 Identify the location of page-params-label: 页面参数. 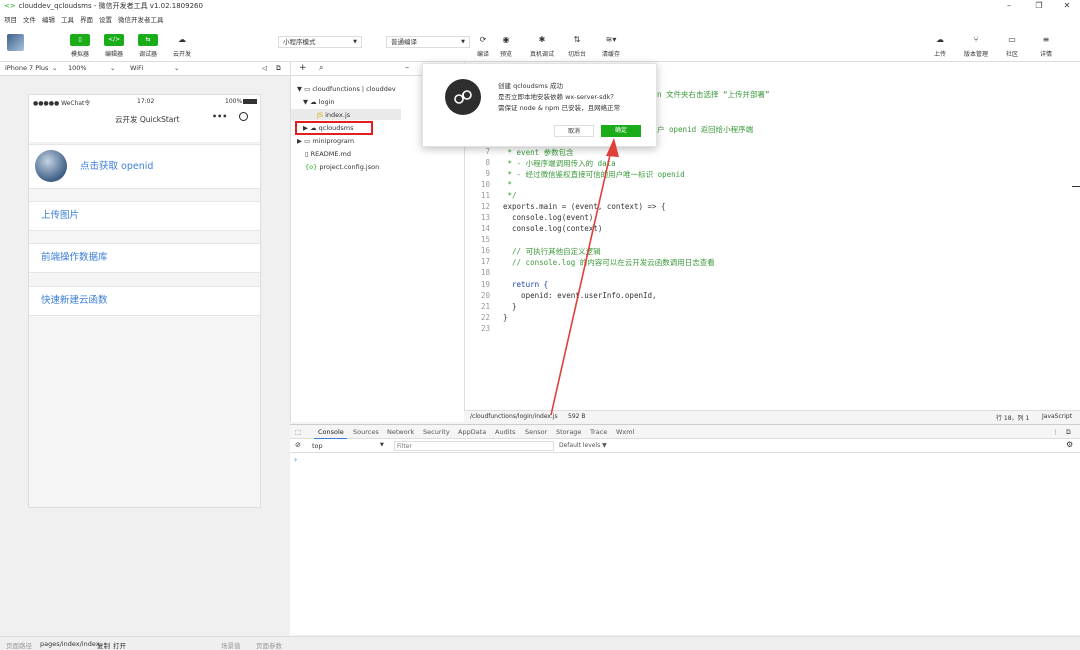
(269, 645).